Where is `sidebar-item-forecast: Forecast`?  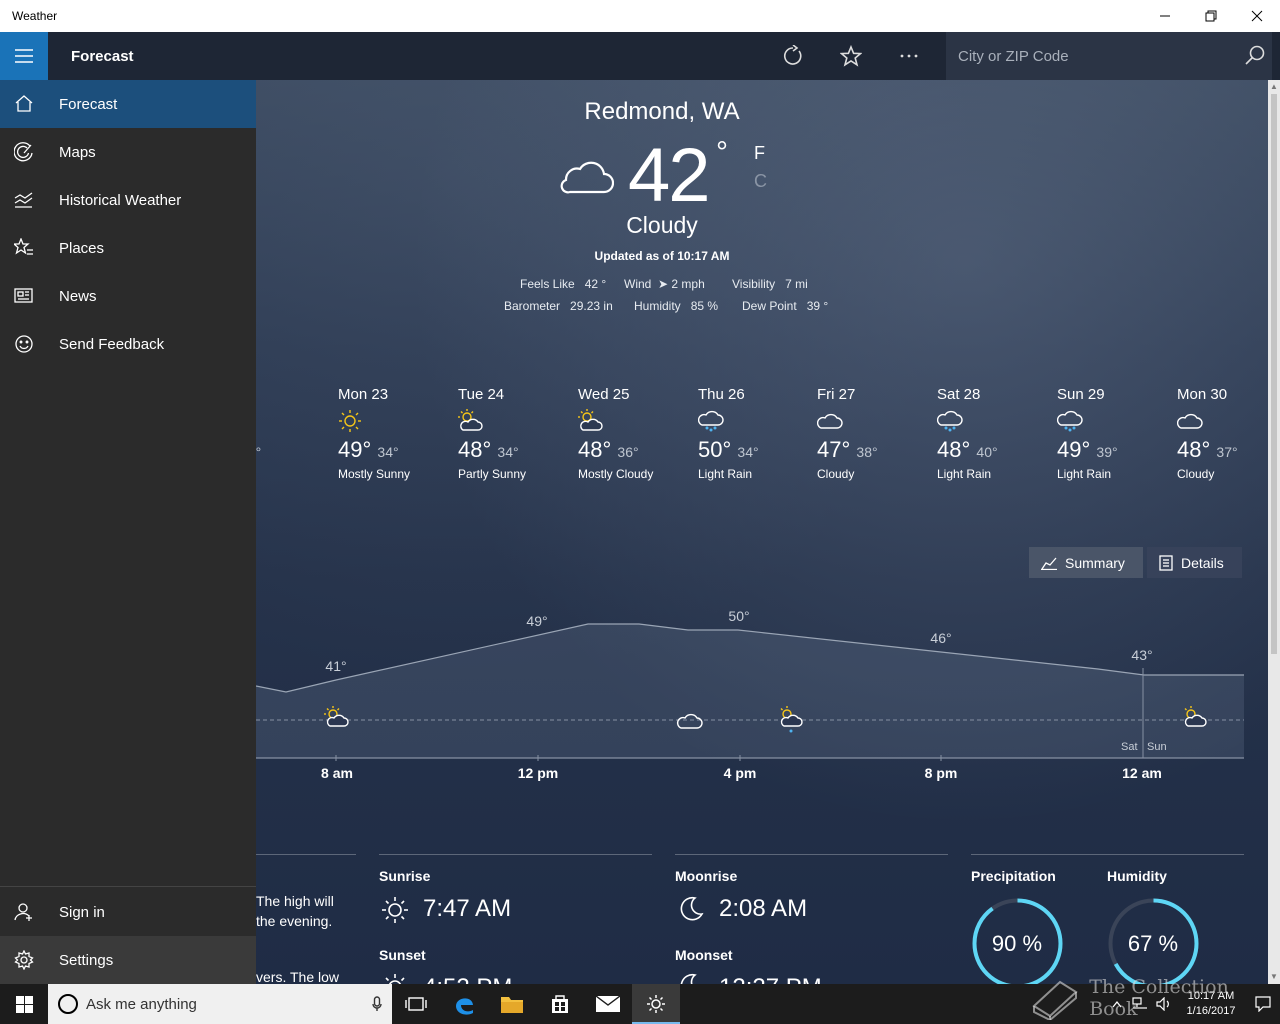 sidebar-item-forecast: Forecast is located at coordinates (128, 104).